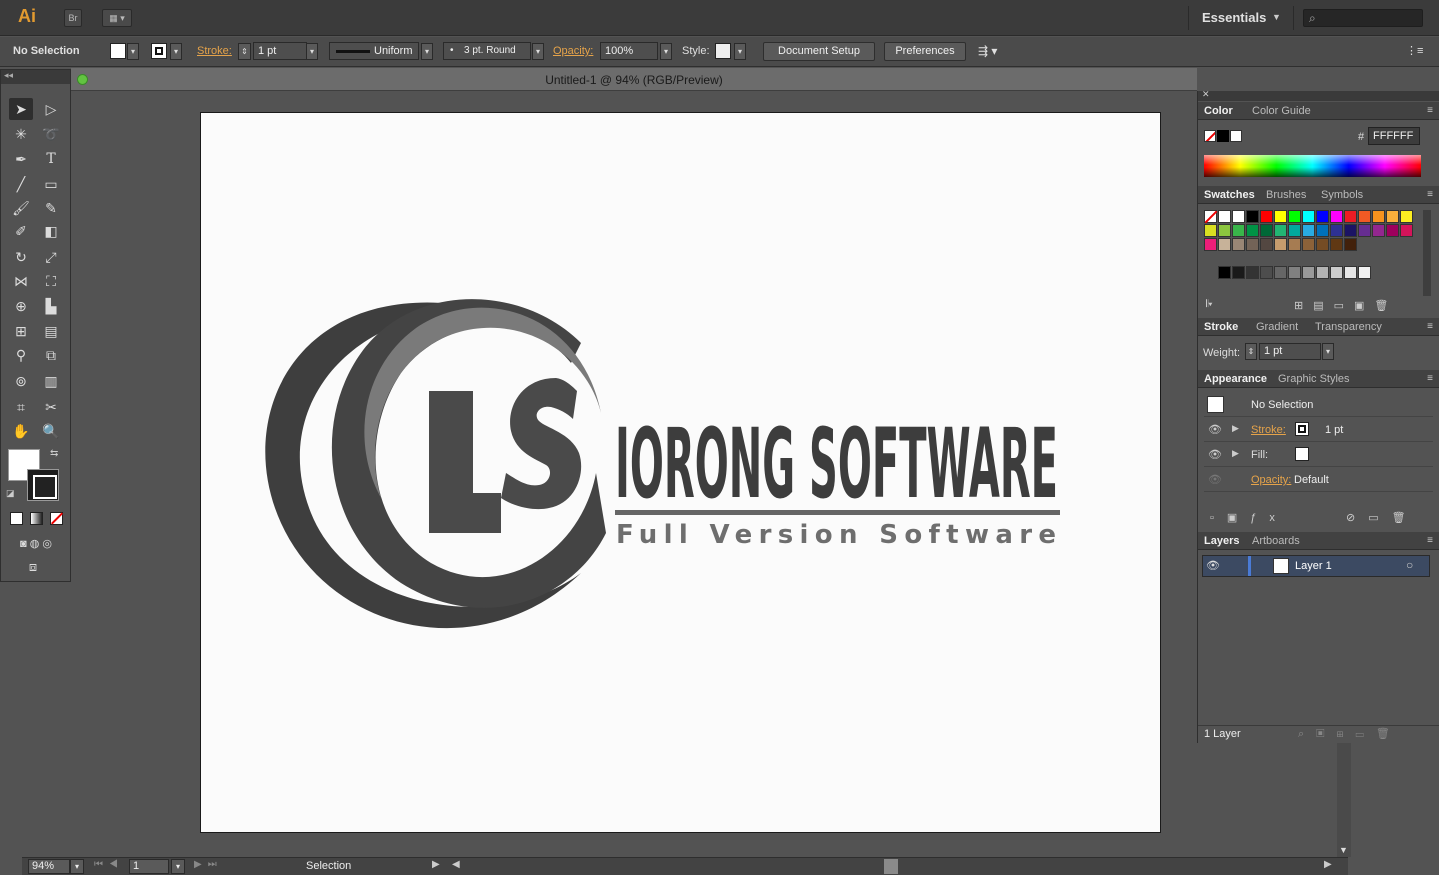  I want to click on weight-field: 1 pt, so click(1290, 351).